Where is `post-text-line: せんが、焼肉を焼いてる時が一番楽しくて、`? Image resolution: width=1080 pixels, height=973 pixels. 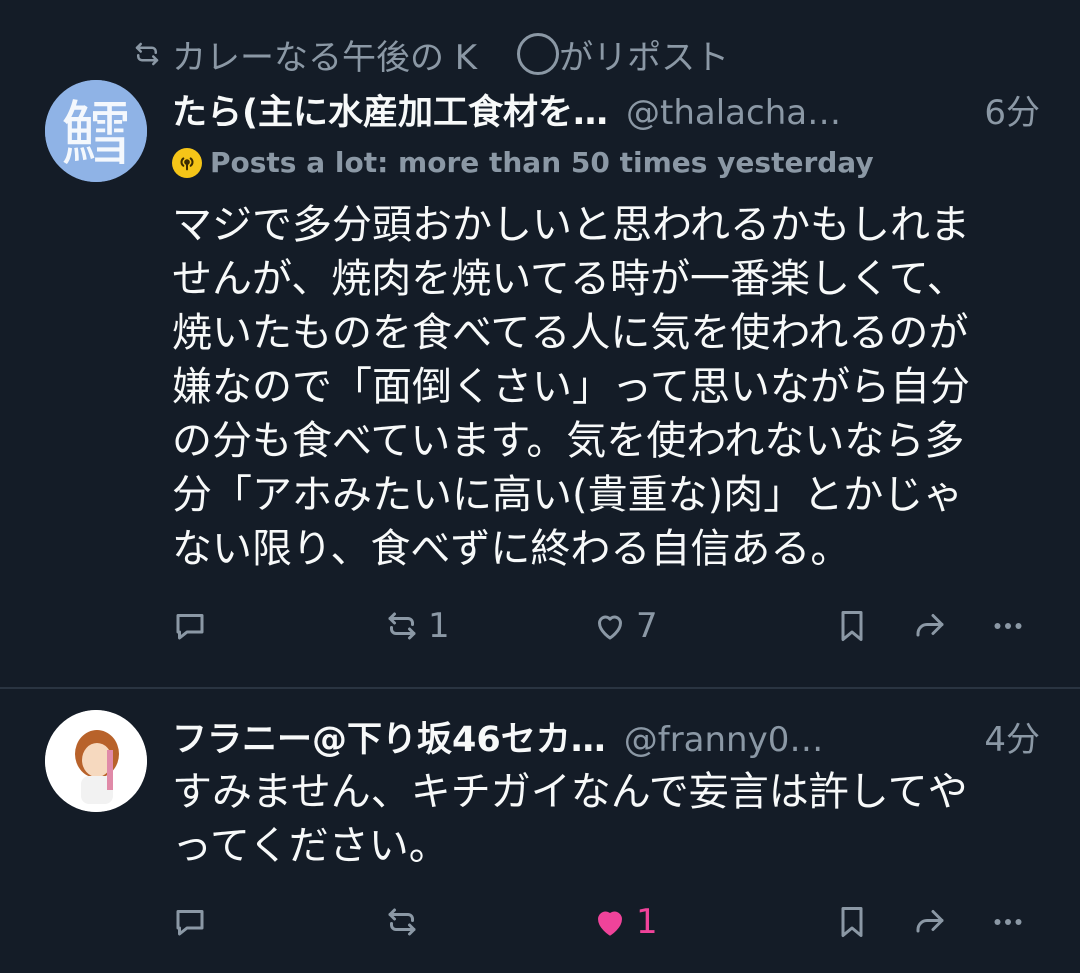 post-text-line: せんが、焼肉を焼いてる時が一番楽しくて、 is located at coordinates (569, 279).